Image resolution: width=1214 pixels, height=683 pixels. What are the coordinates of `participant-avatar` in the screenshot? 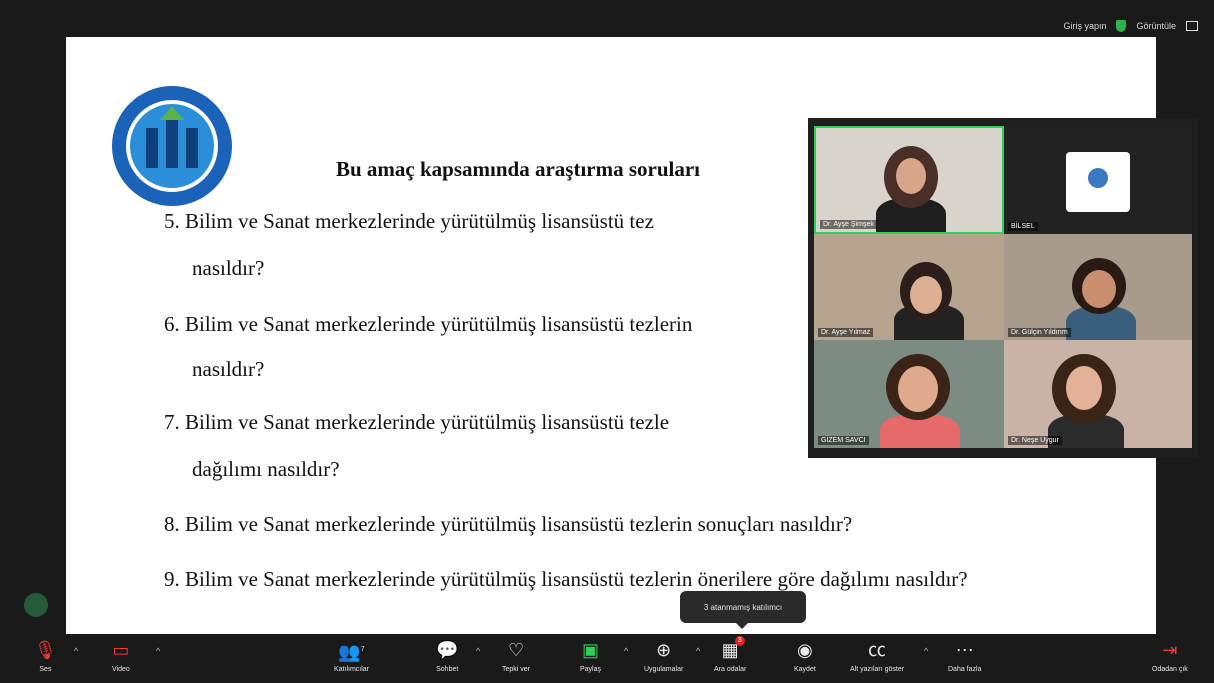 It's located at (1098, 182).